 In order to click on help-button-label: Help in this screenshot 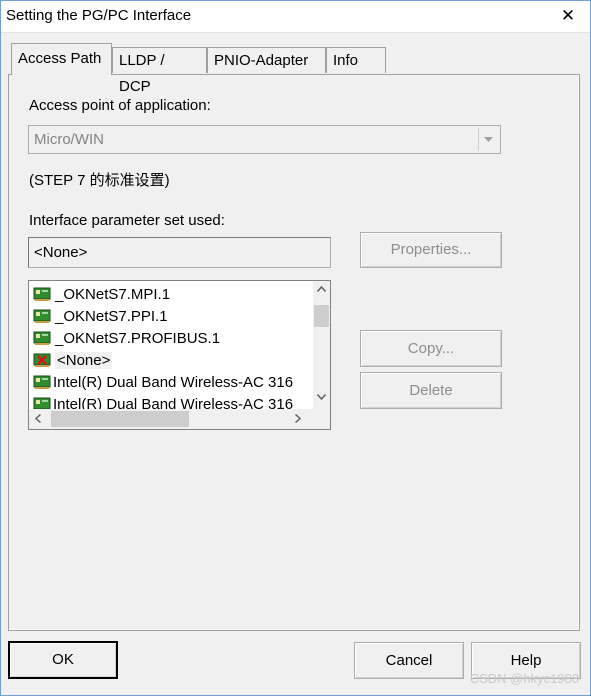, I will do `click(526, 660)`.